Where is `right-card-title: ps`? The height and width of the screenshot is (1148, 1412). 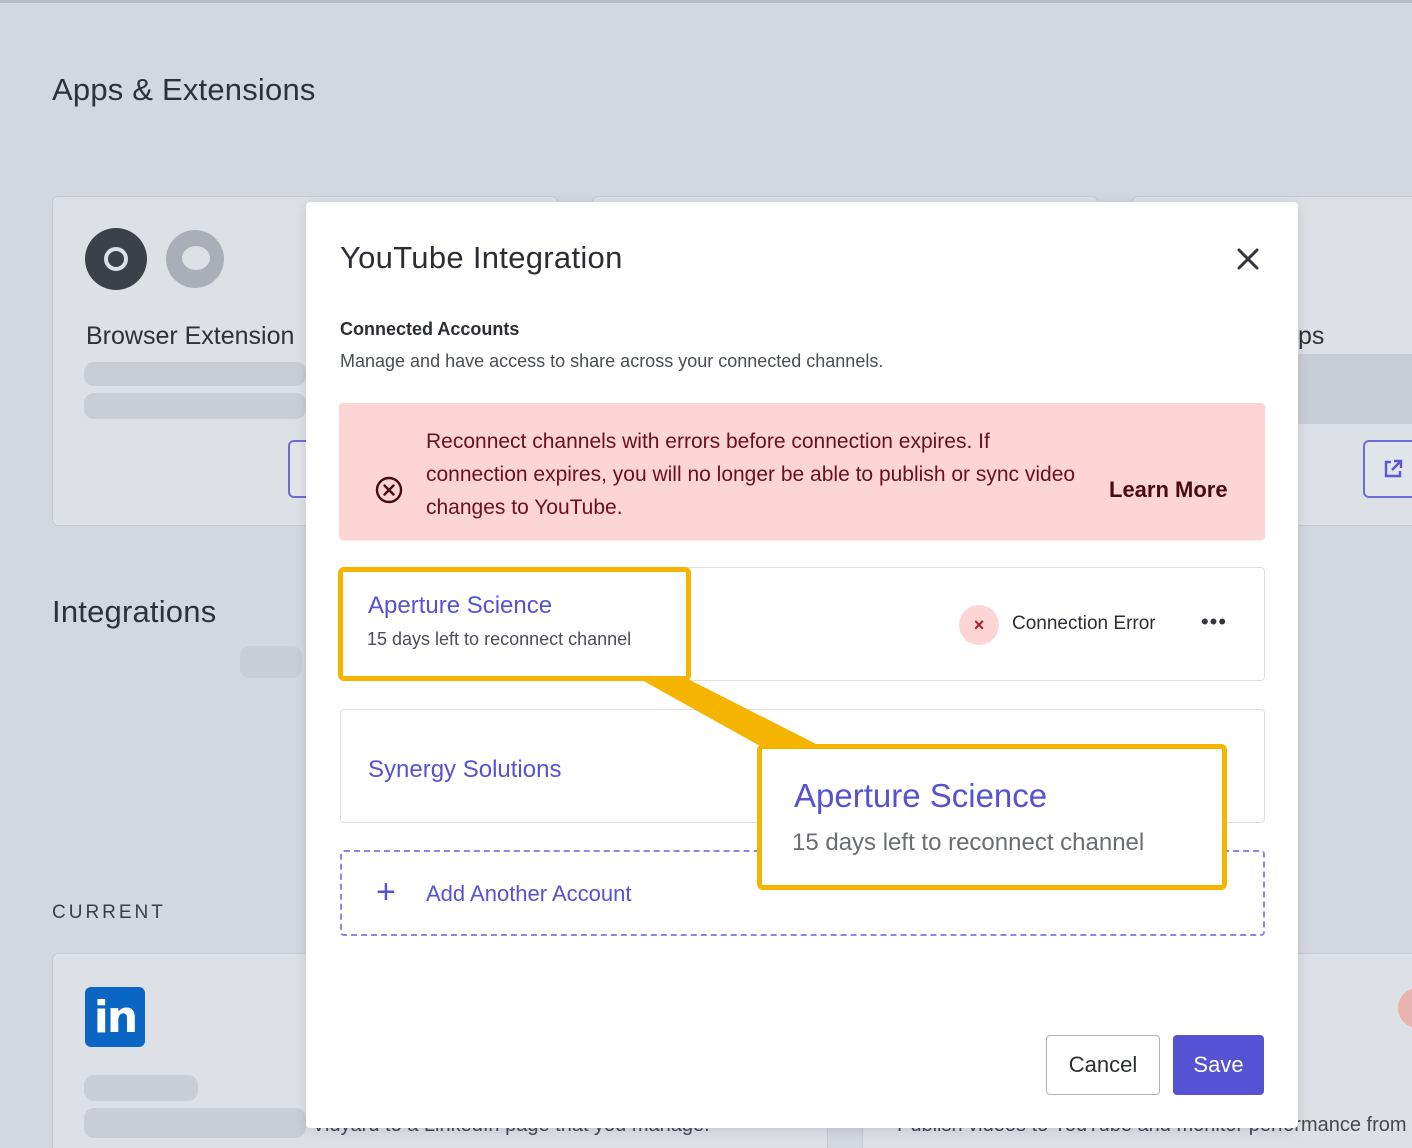
right-card-title: ps is located at coordinates (1311, 336).